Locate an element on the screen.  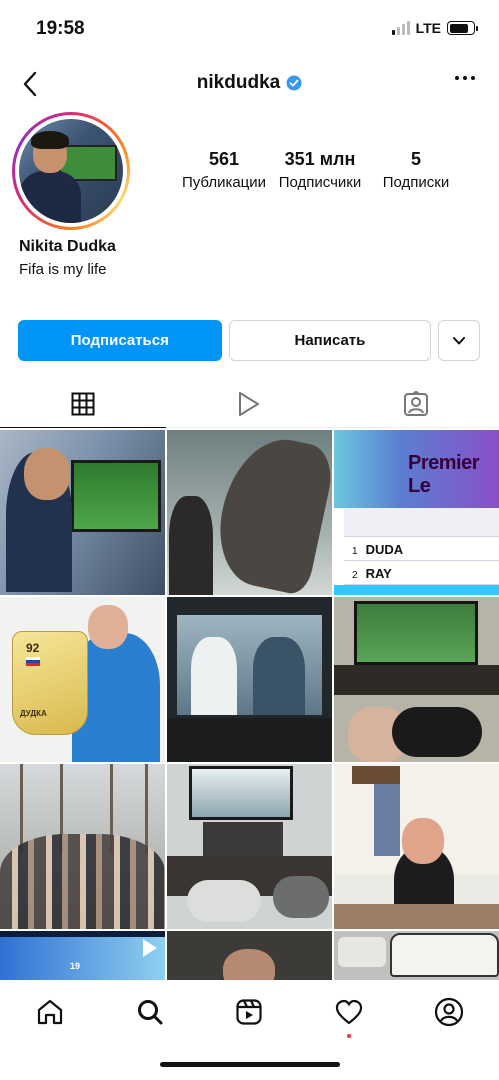
activity-heart-icon is located at coordinates (349, 1012).